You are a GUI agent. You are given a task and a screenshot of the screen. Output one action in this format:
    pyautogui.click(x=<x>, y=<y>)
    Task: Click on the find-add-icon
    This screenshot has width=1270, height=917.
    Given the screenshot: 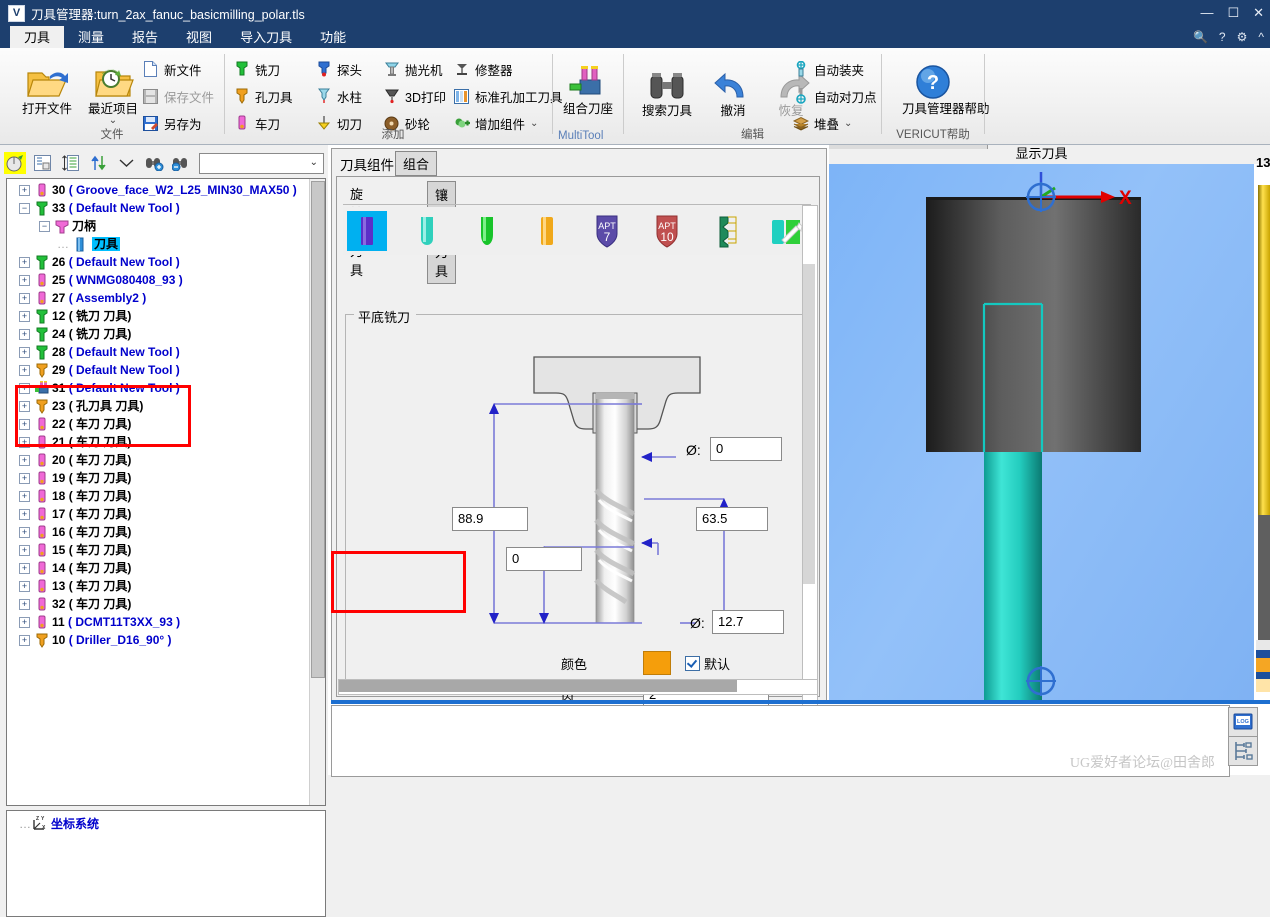 What is the action you would take?
    pyautogui.click(x=154, y=163)
    